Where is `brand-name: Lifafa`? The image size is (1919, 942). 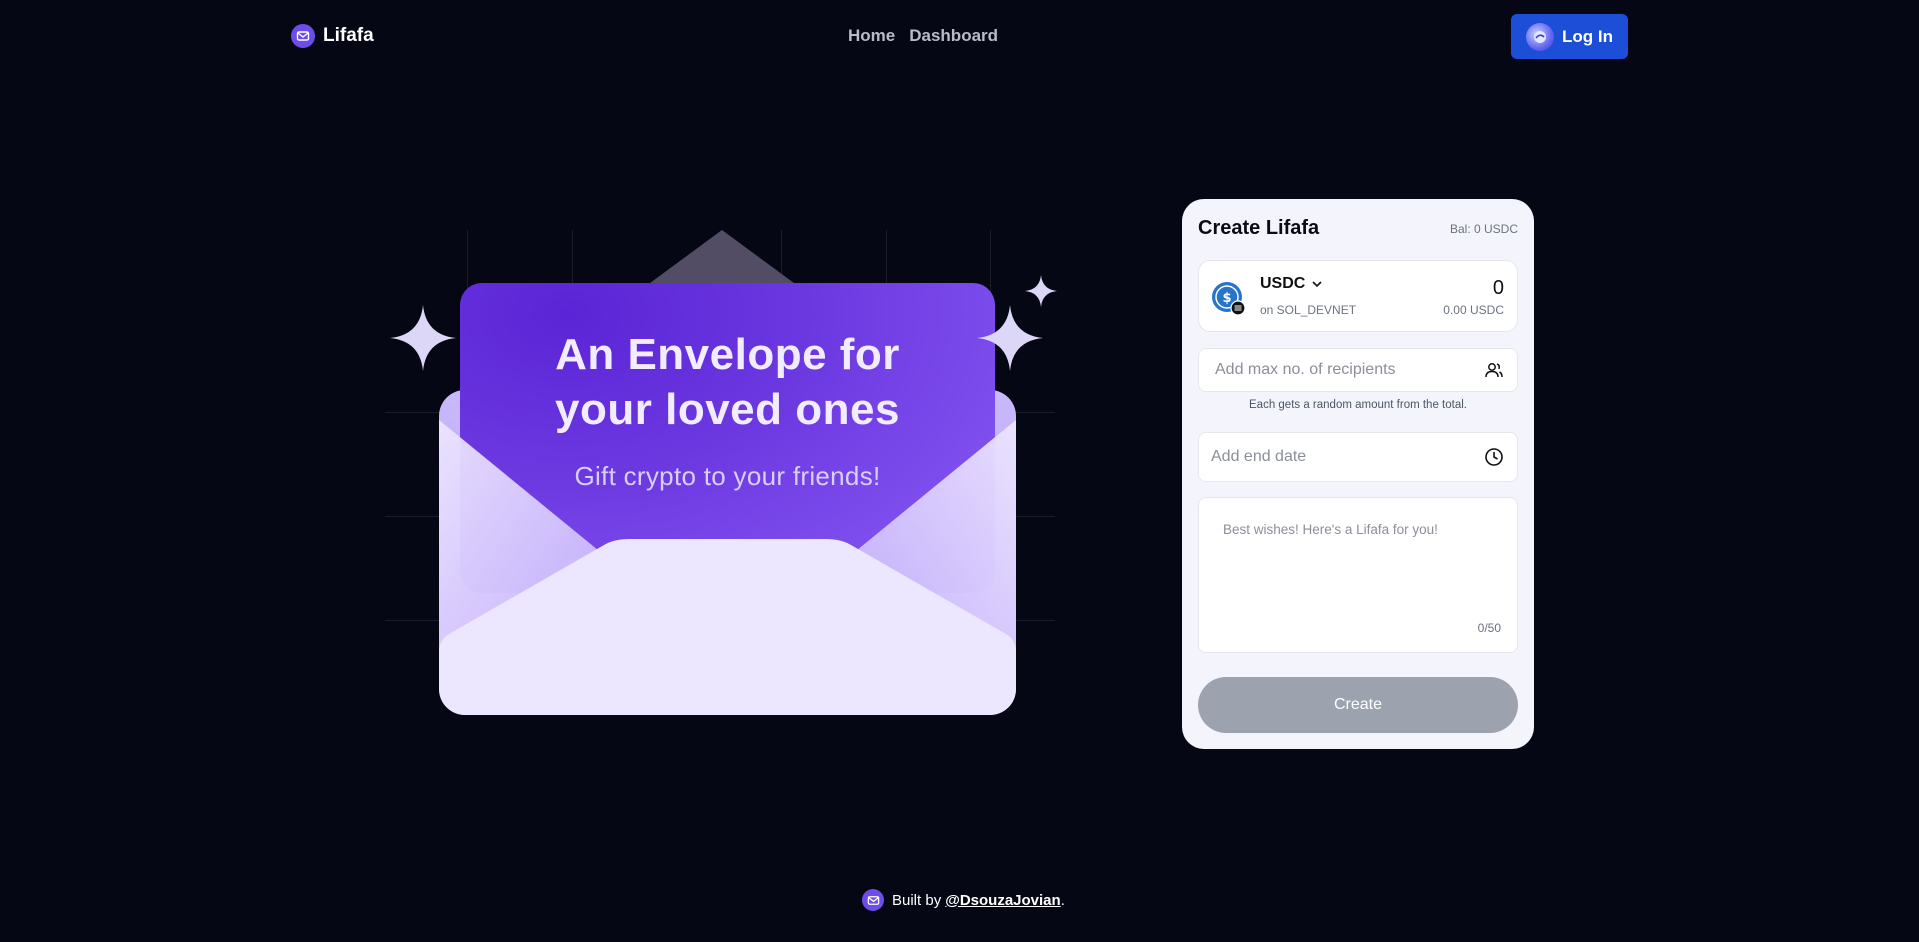 brand-name: Lifafa is located at coordinates (348, 35).